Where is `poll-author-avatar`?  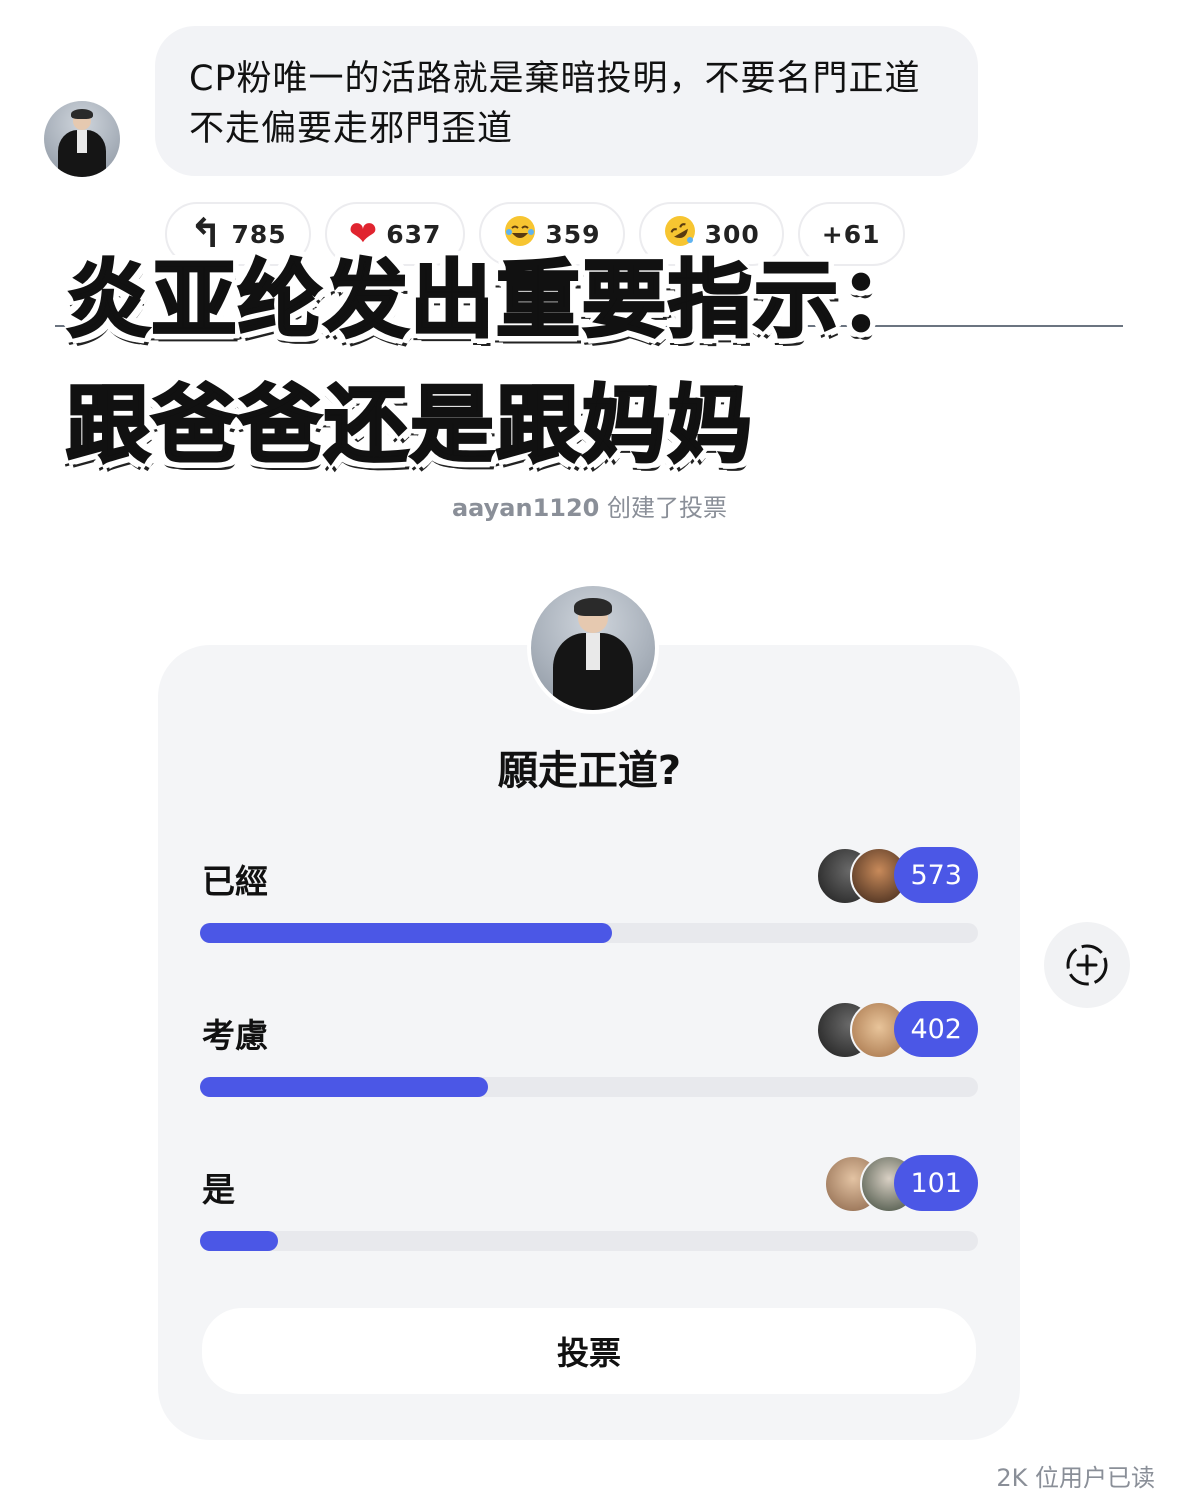 poll-author-avatar is located at coordinates (593, 648).